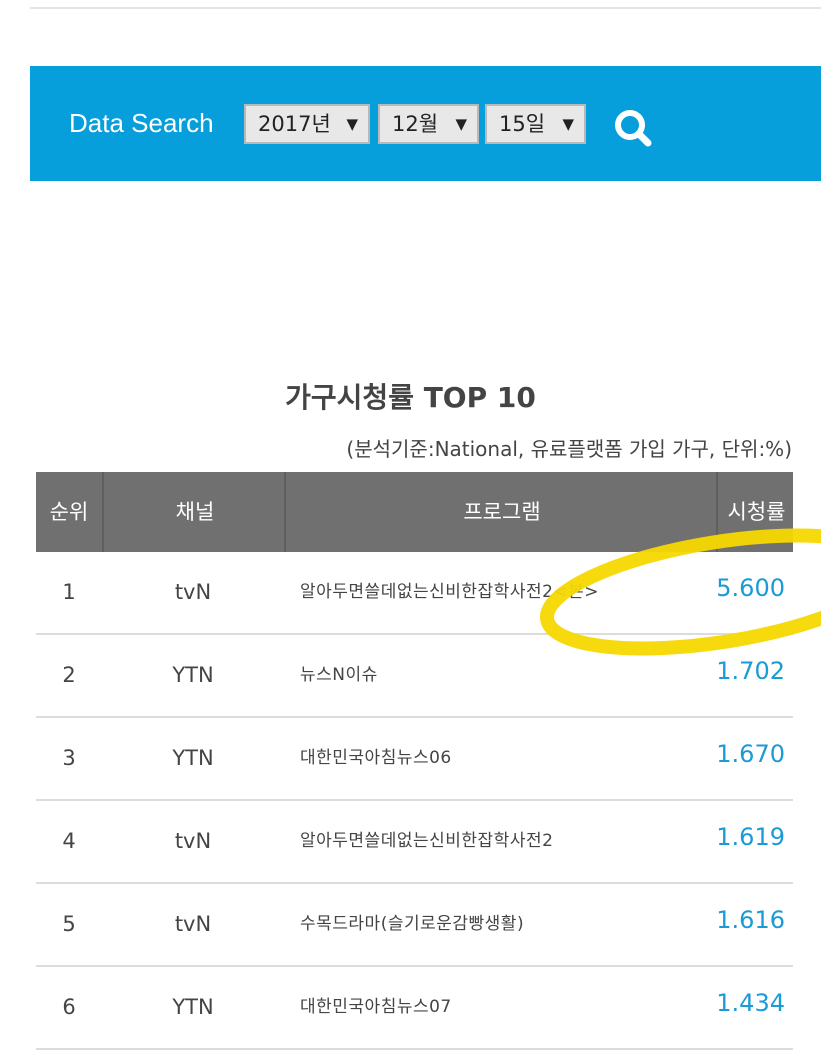  Describe the element at coordinates (69, 841) in the screenshot. I see `rank-cell: 4` at that location.